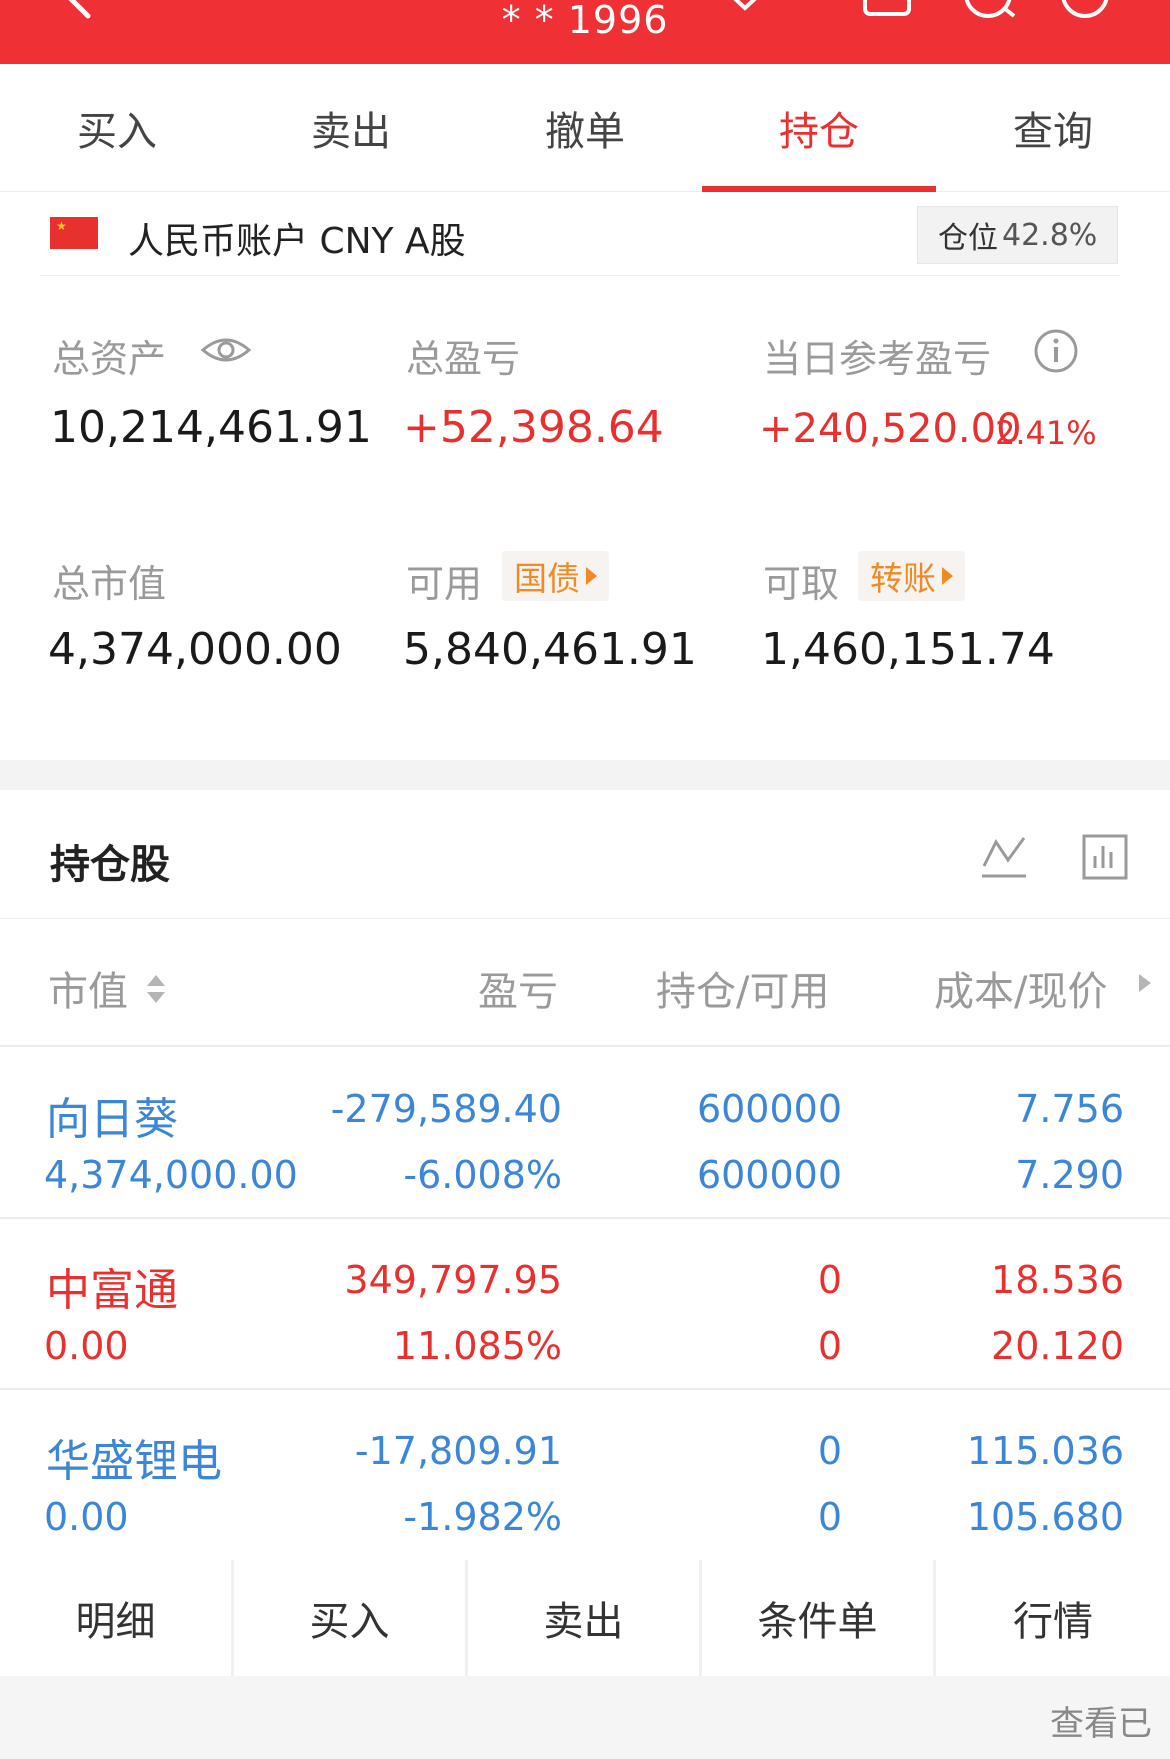 This screenshot has width=1170, height=1759. I want to click on tab-cancel: 撤单, so click(585, 128).